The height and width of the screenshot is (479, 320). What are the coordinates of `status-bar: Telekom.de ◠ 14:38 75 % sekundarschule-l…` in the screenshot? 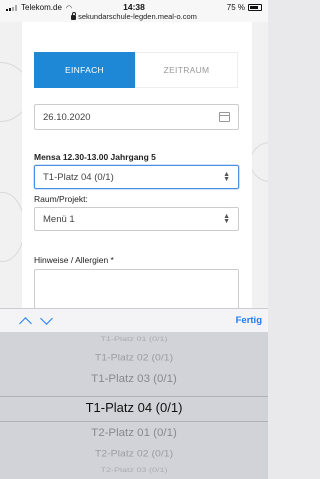 It's located at (134, 11).